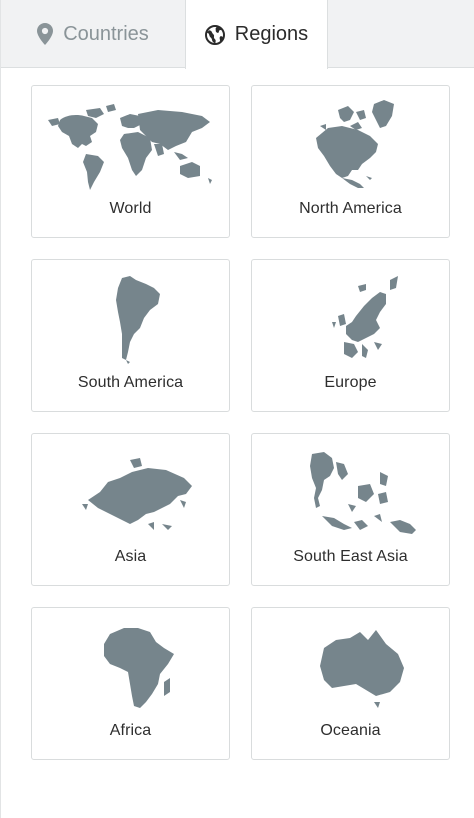  I want to click on region-card-label: Oceania, so click(350, 730).